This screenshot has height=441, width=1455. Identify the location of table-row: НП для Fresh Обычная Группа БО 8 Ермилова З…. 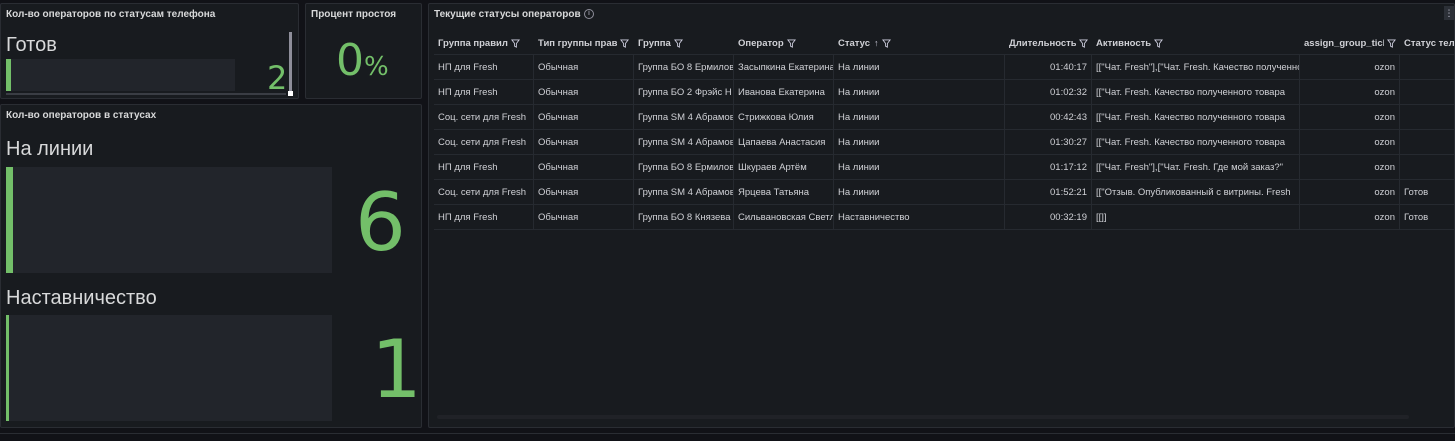
(944, 67).